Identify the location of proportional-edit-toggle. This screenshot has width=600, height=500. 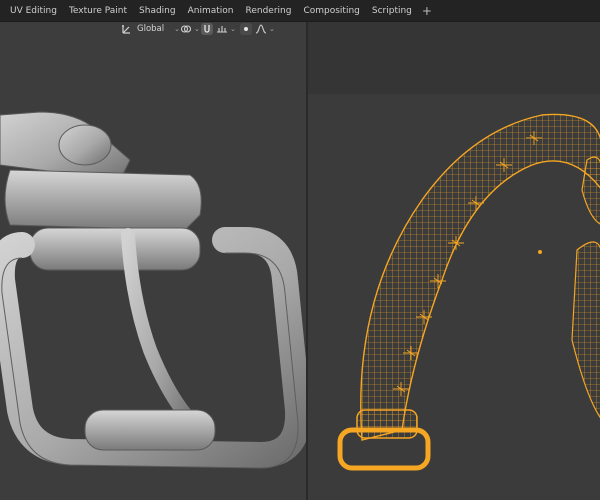
(246, 29).